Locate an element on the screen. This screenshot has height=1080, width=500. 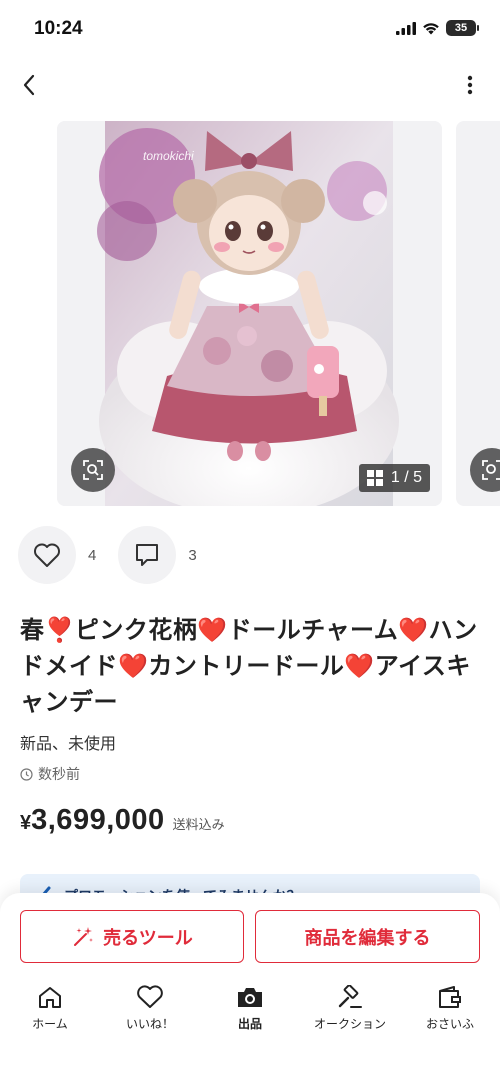
sell-tool-label: 売るツール is located at coordinates (148, 938).